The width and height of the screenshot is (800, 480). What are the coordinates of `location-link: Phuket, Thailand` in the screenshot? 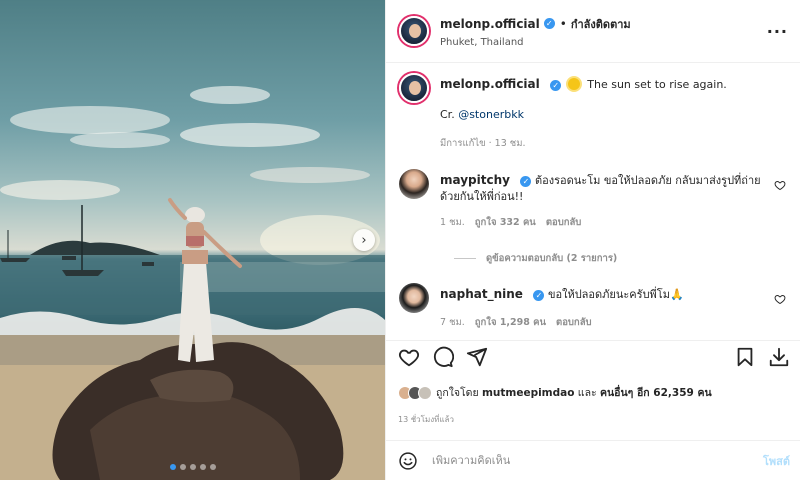 It's located at (603, 42).